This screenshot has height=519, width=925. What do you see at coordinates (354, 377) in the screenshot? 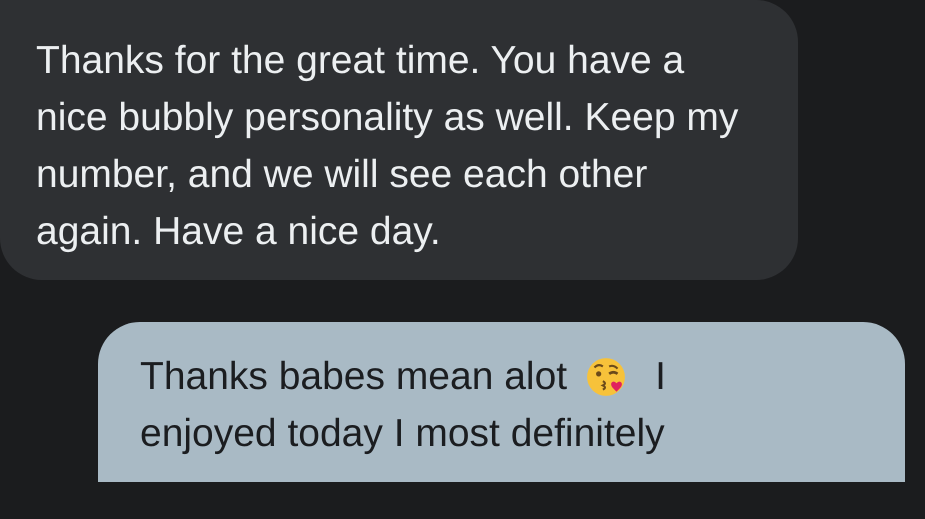
I see `message-text: Thanks babes mean alot` at bounding box center [354, 377].